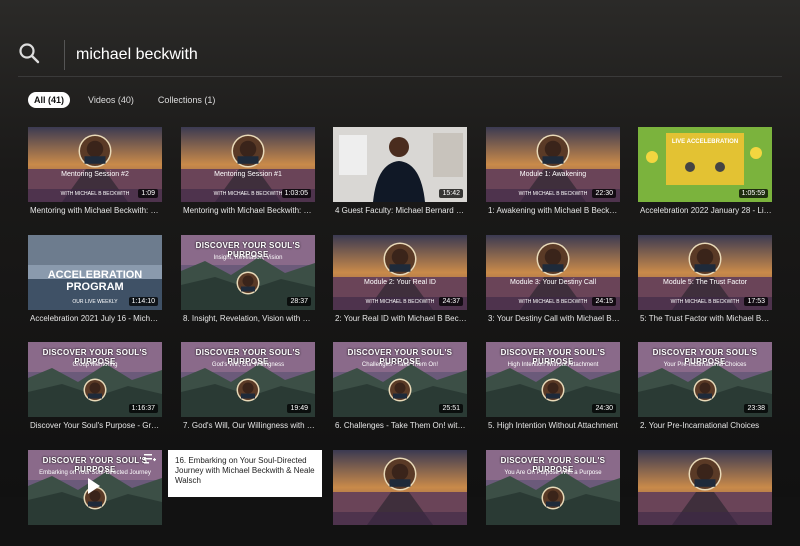 This screenshot has width=800, height=546. What do you see at coordinates (400, 365) in the screenshot?
I see `thumbnail-overlay-text: Challenges - Take Them On!` at bounding box center [400, 365].